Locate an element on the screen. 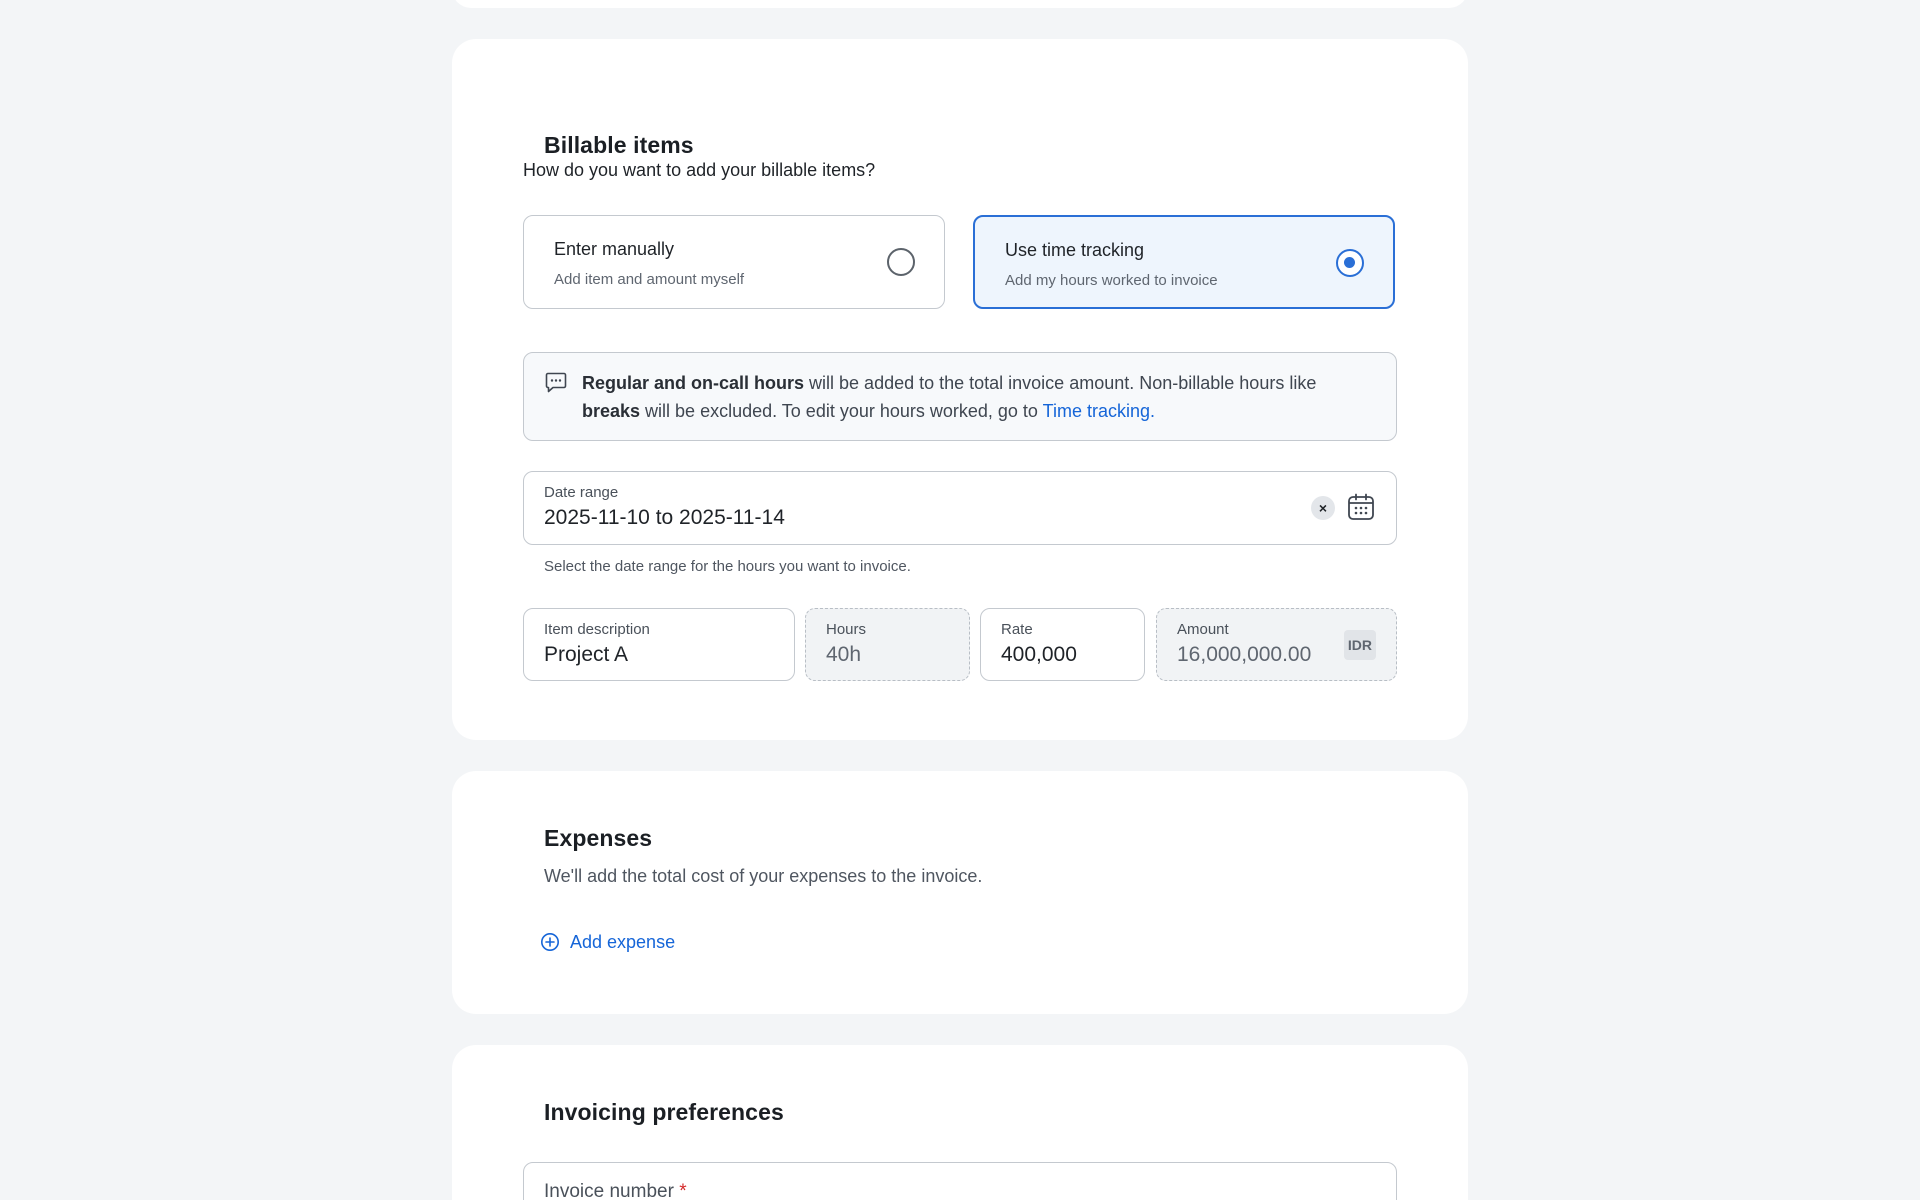 This screenshot has width=1920, height=1200. option-title: Enter manually is located at coordinates (614, 249).